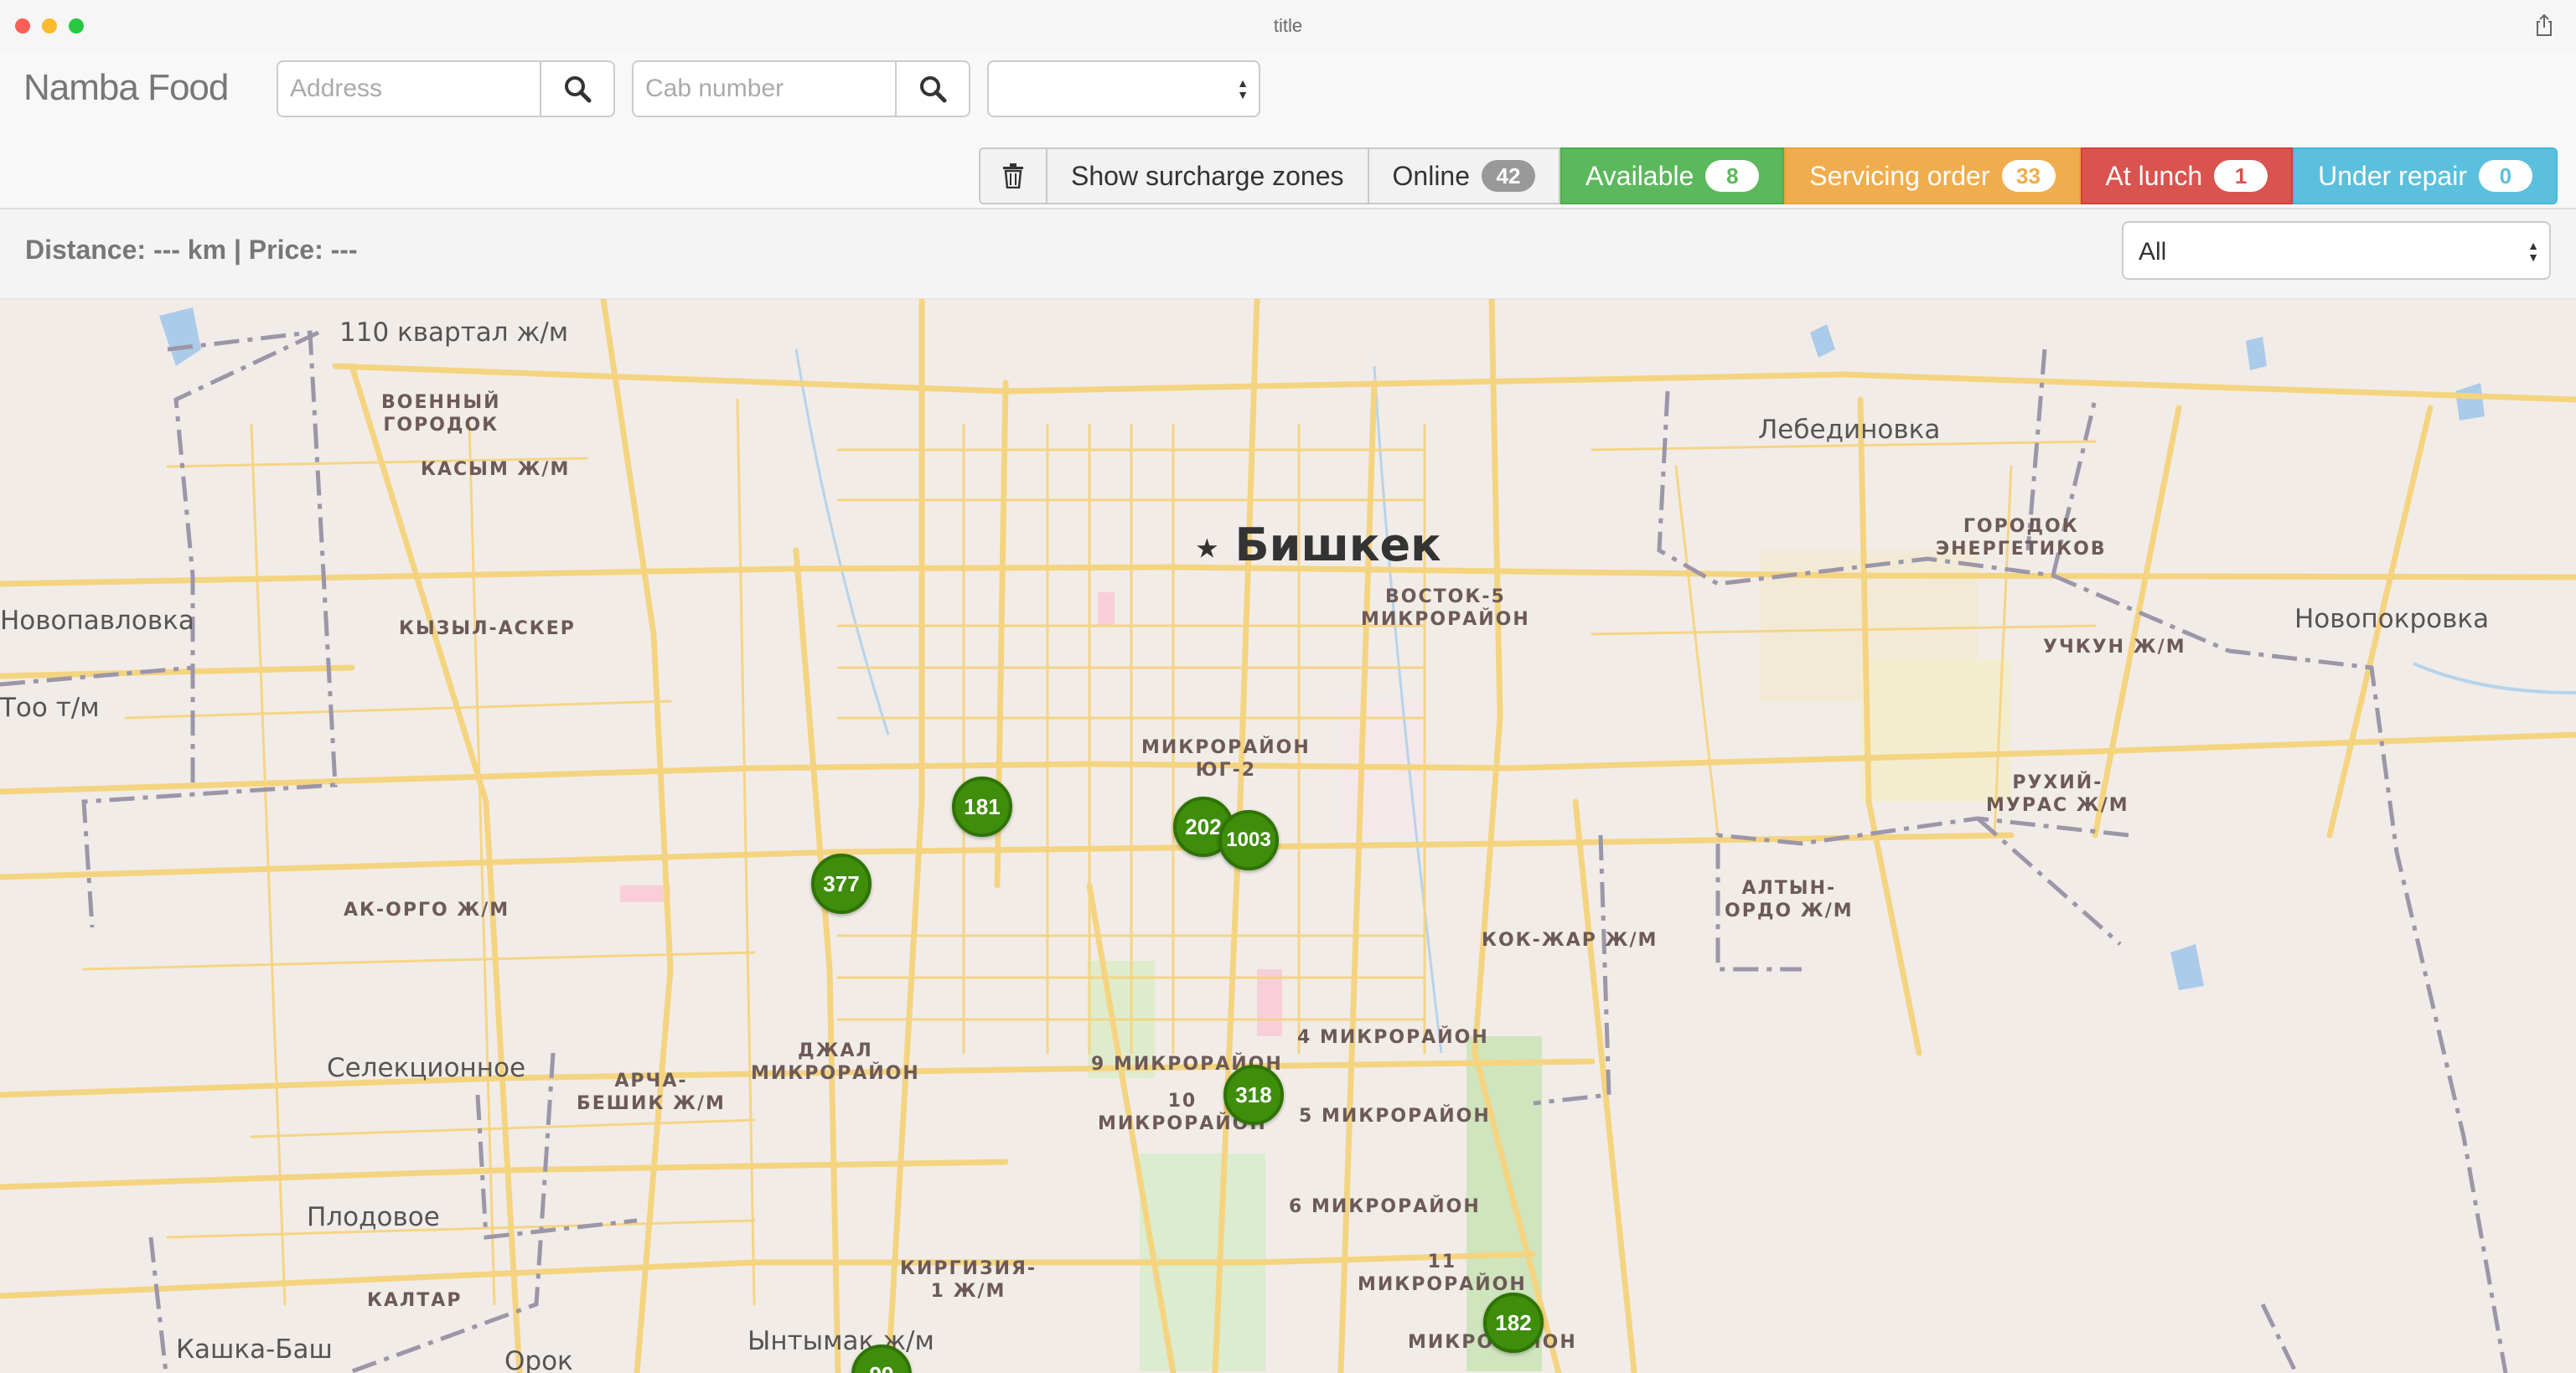  What do you see at coordinates (2392, 619) in the screenshot?
I see `map-label: Новопокровка` at bounding box center [2392, 619].